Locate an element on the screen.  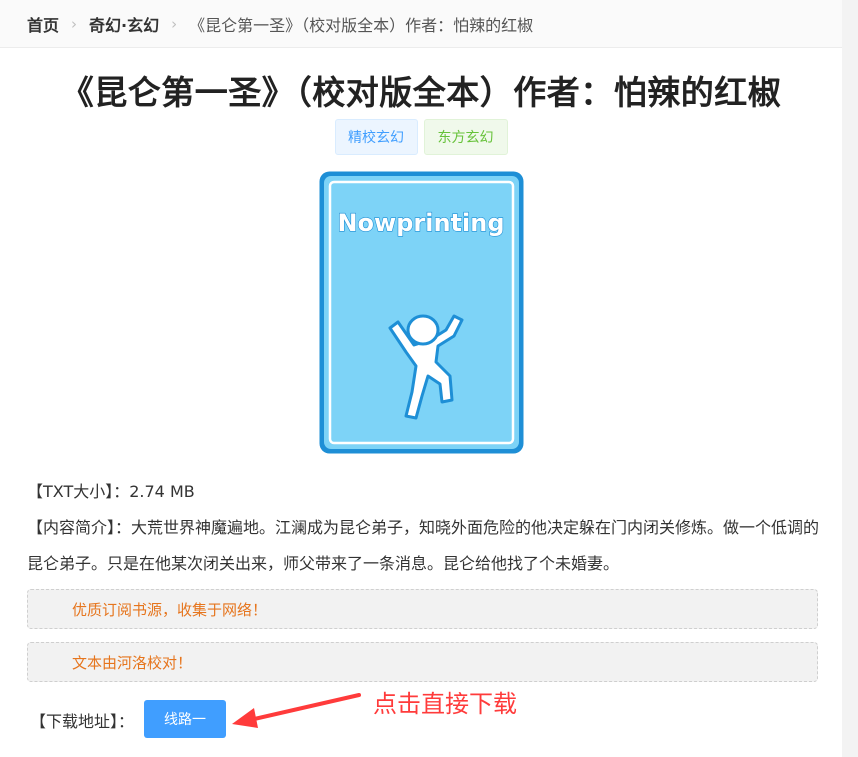
notice-box: 优质订阅书源，收集于网络！ is located at coordinates (422, 609).